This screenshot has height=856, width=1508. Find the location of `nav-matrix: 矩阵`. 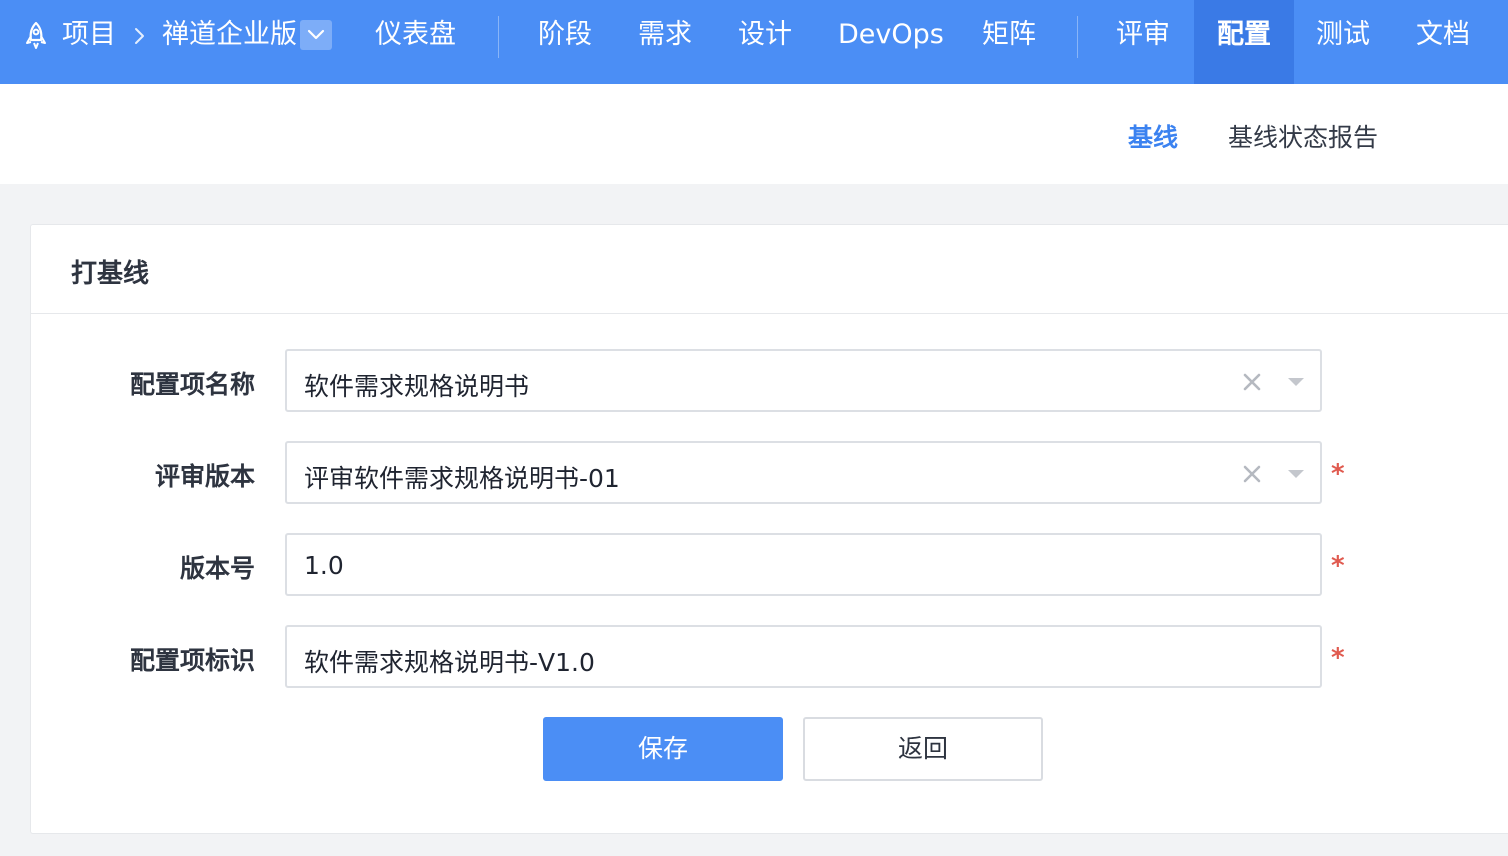

nav-matrix: 矩阵 is located at coordinates (1009, 42).